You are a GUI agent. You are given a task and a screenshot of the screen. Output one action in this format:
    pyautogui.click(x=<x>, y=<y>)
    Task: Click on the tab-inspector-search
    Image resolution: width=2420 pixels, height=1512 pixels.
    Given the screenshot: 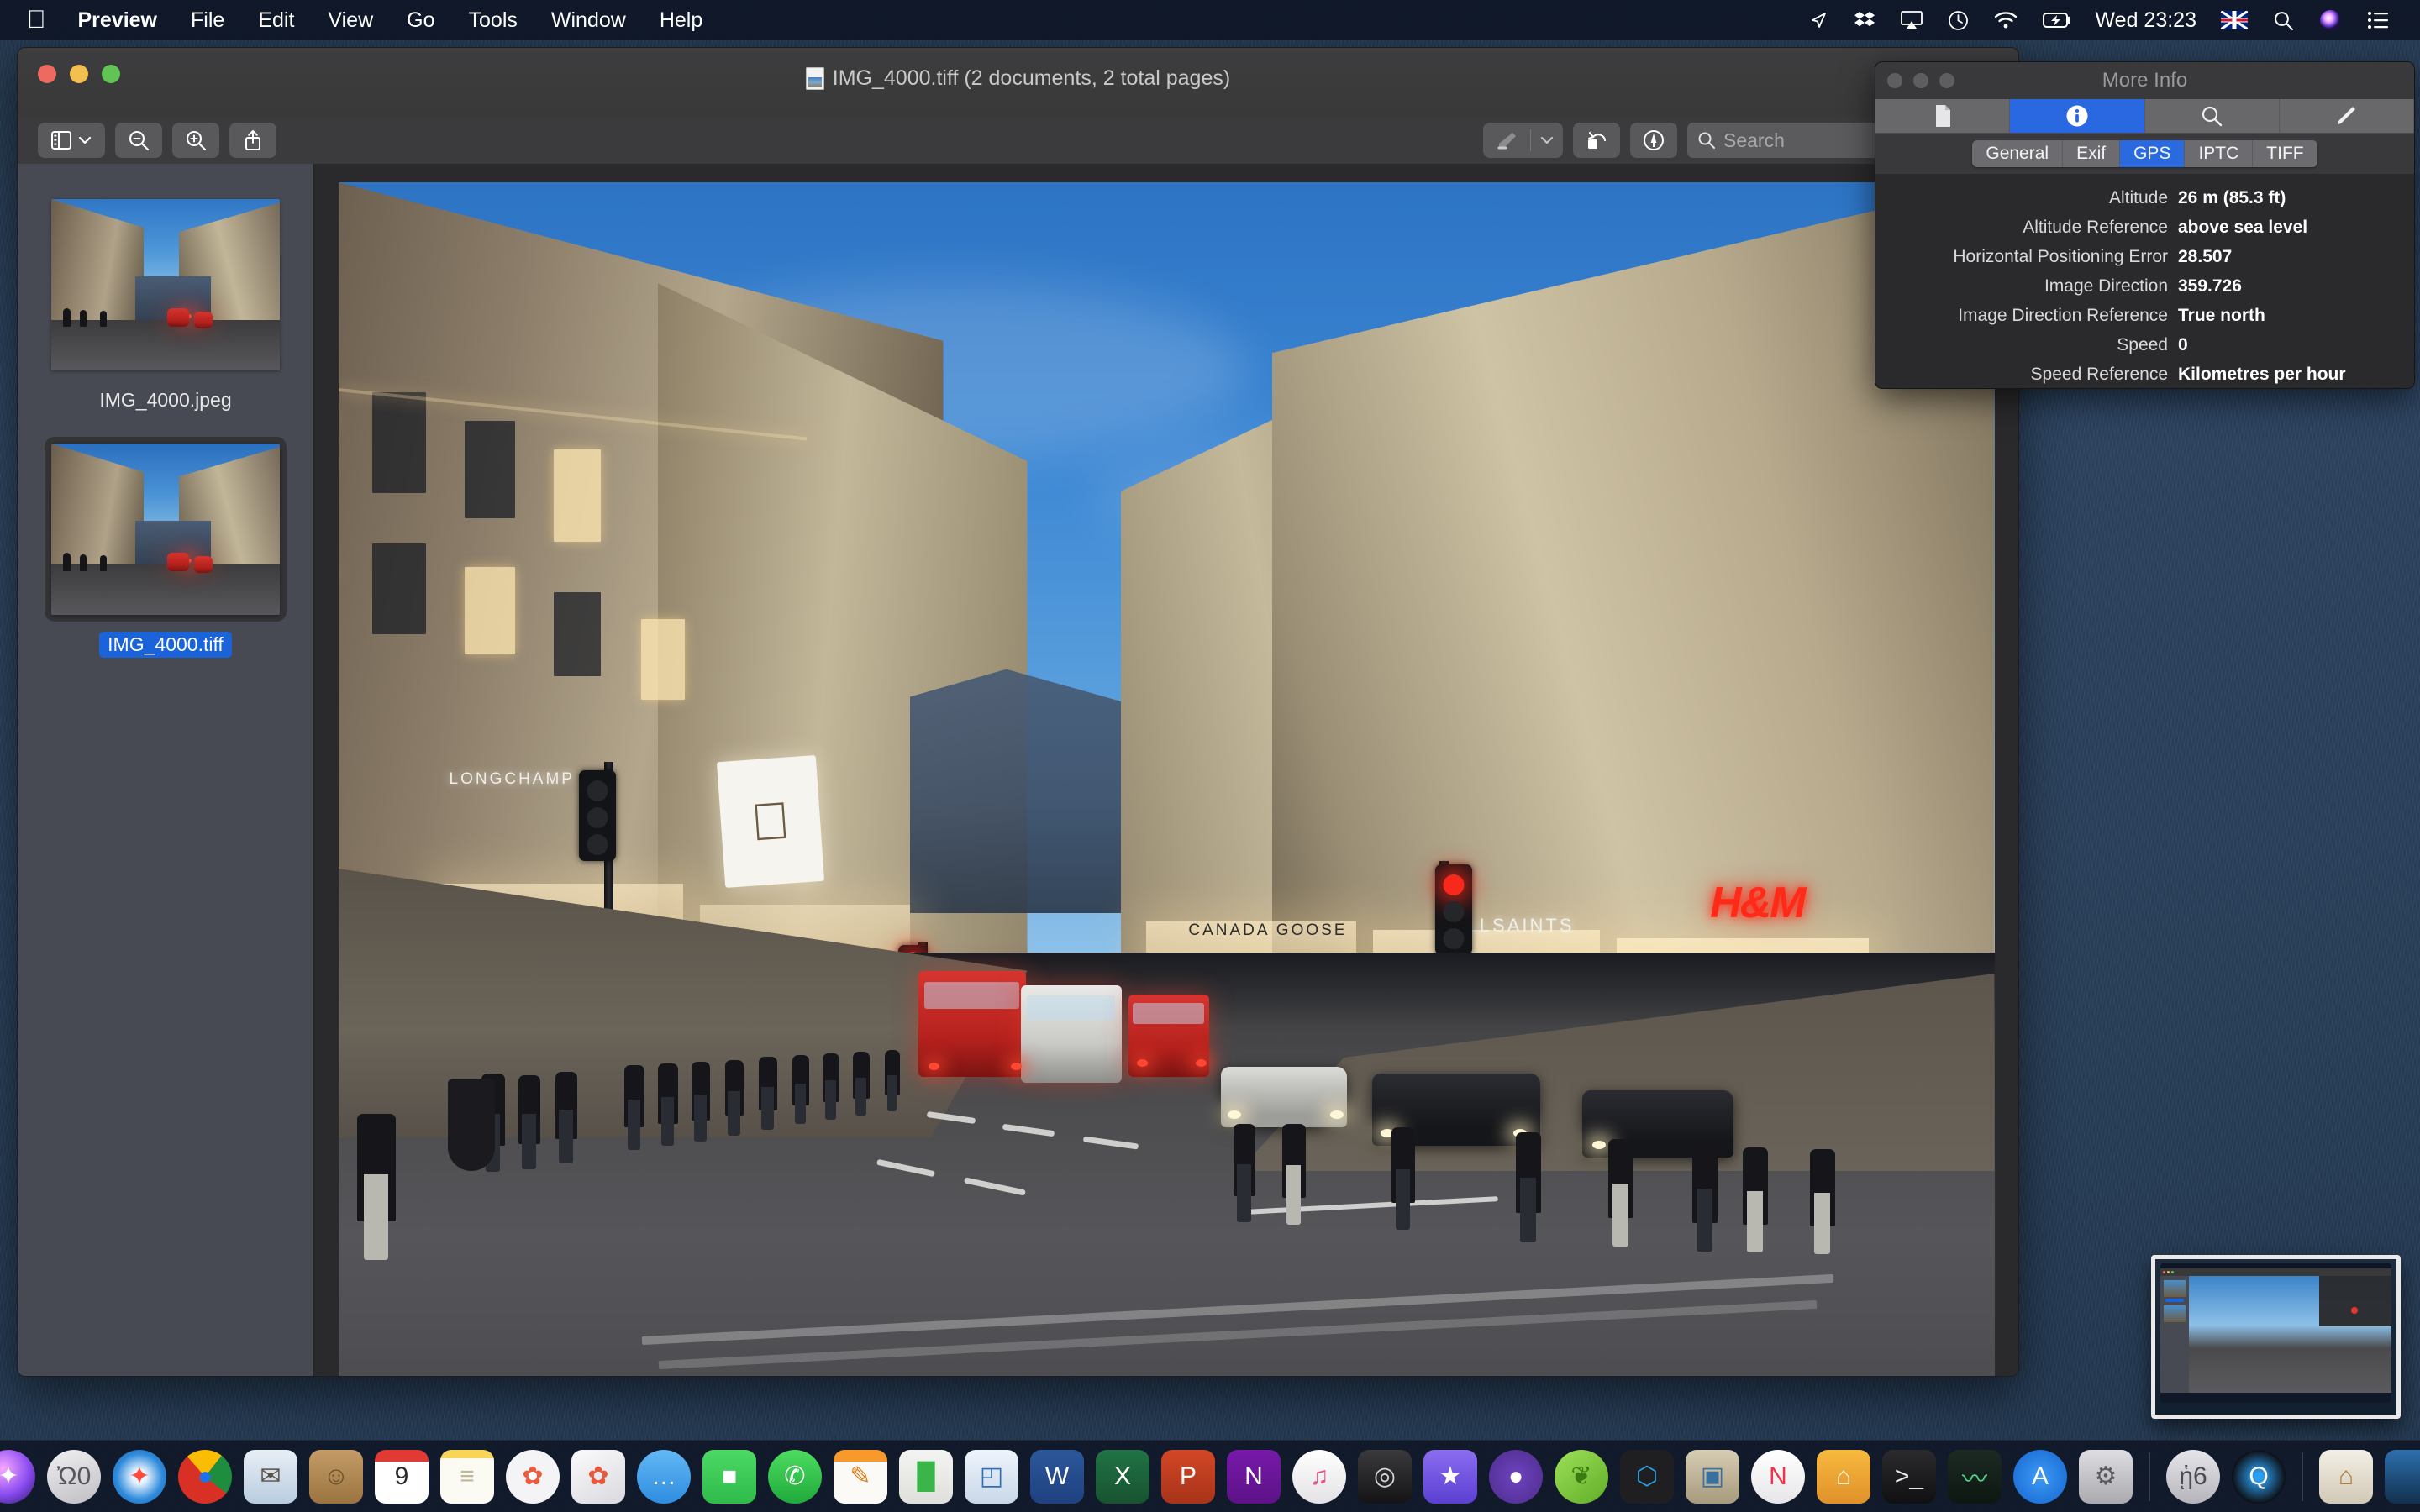 What is the action you would take?
    pyautogui.click(x=2212, y=116)
    